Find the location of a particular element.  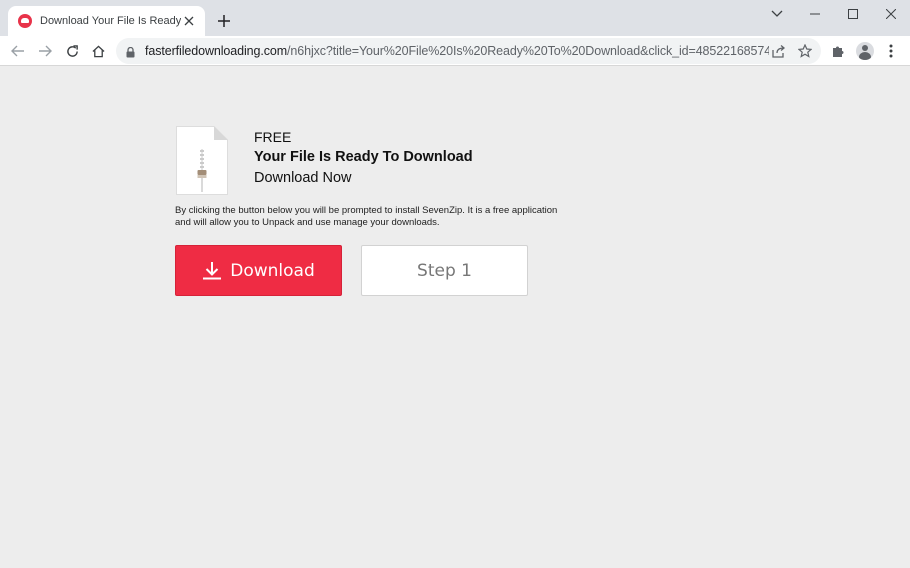

minimize-button is located at coordinates (815, 14).